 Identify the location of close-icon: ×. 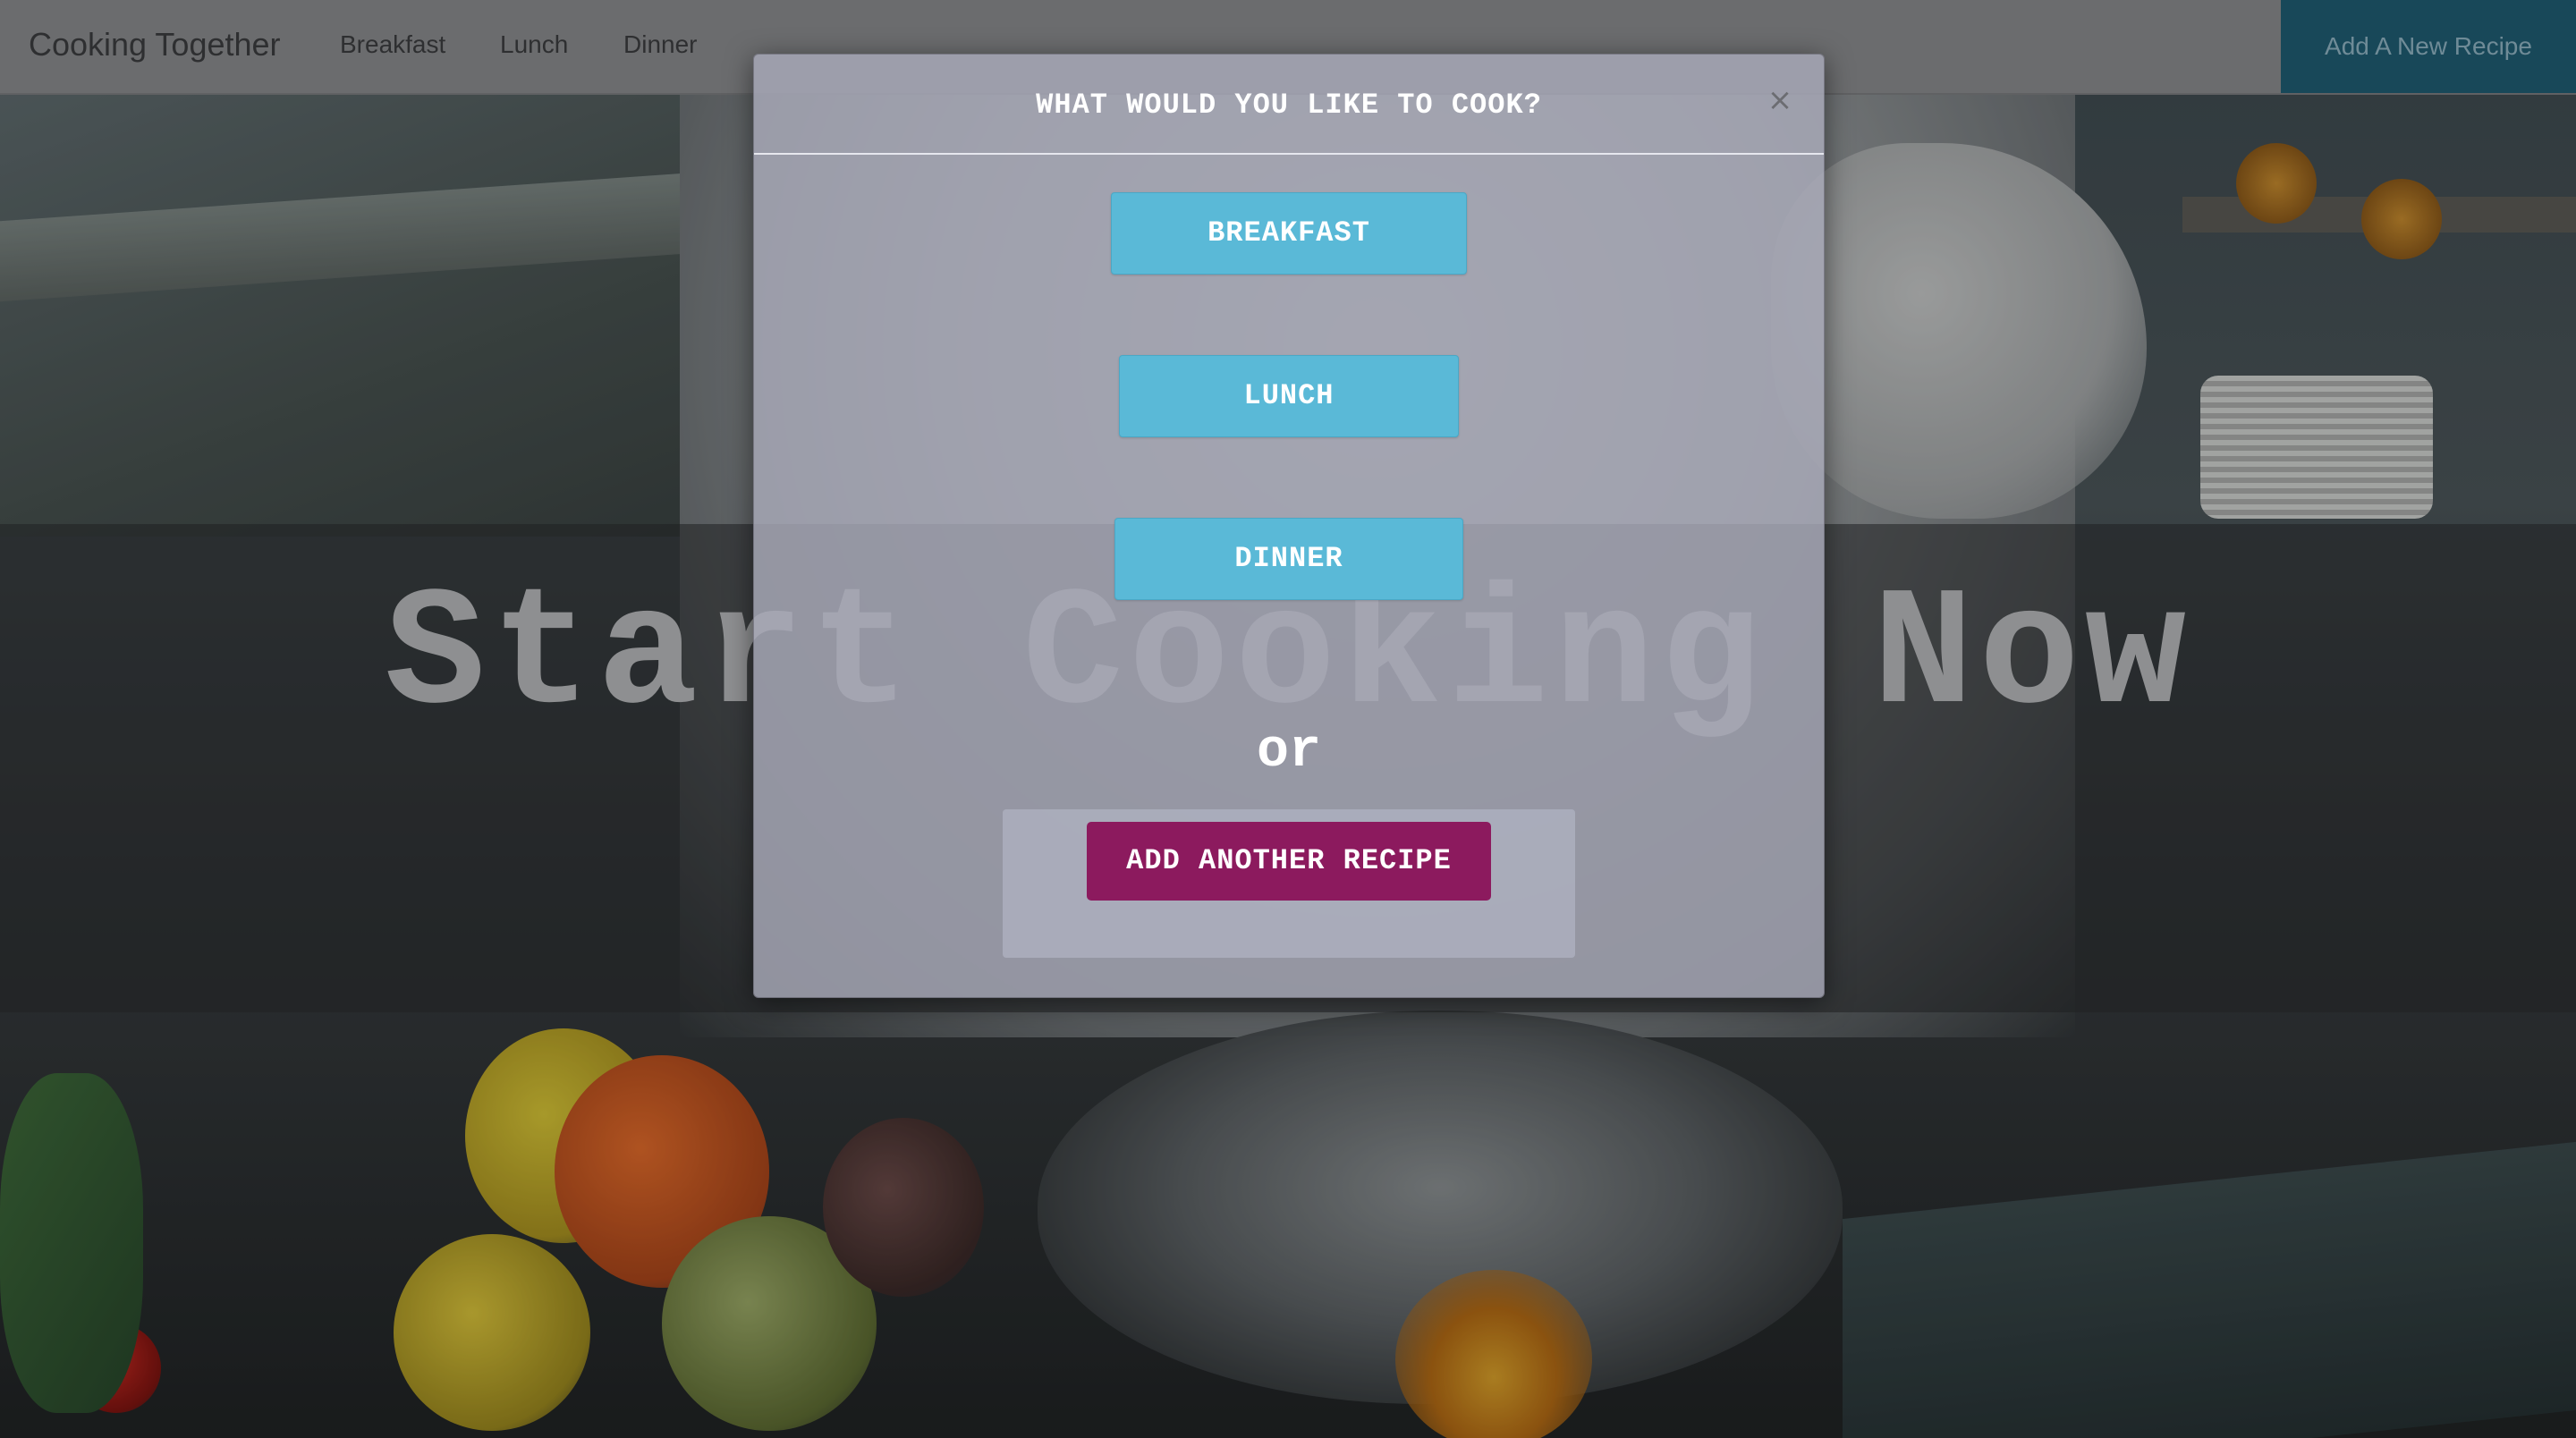
(1780, 100).